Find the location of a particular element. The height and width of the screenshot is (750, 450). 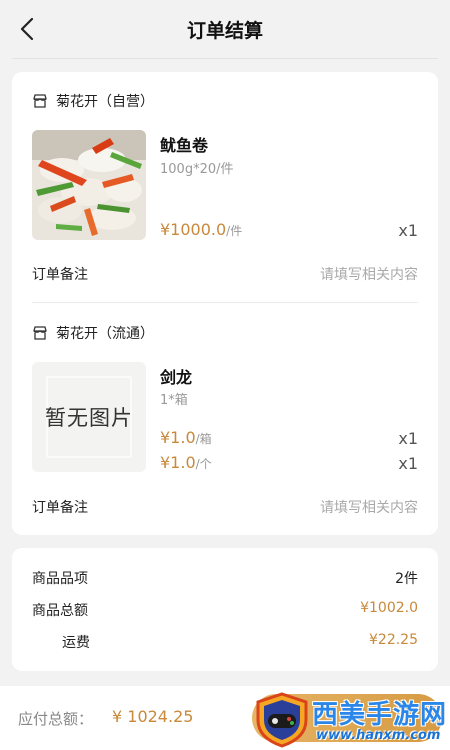

store-name: 菊花开（自营） is located at coordinates (105, 102).